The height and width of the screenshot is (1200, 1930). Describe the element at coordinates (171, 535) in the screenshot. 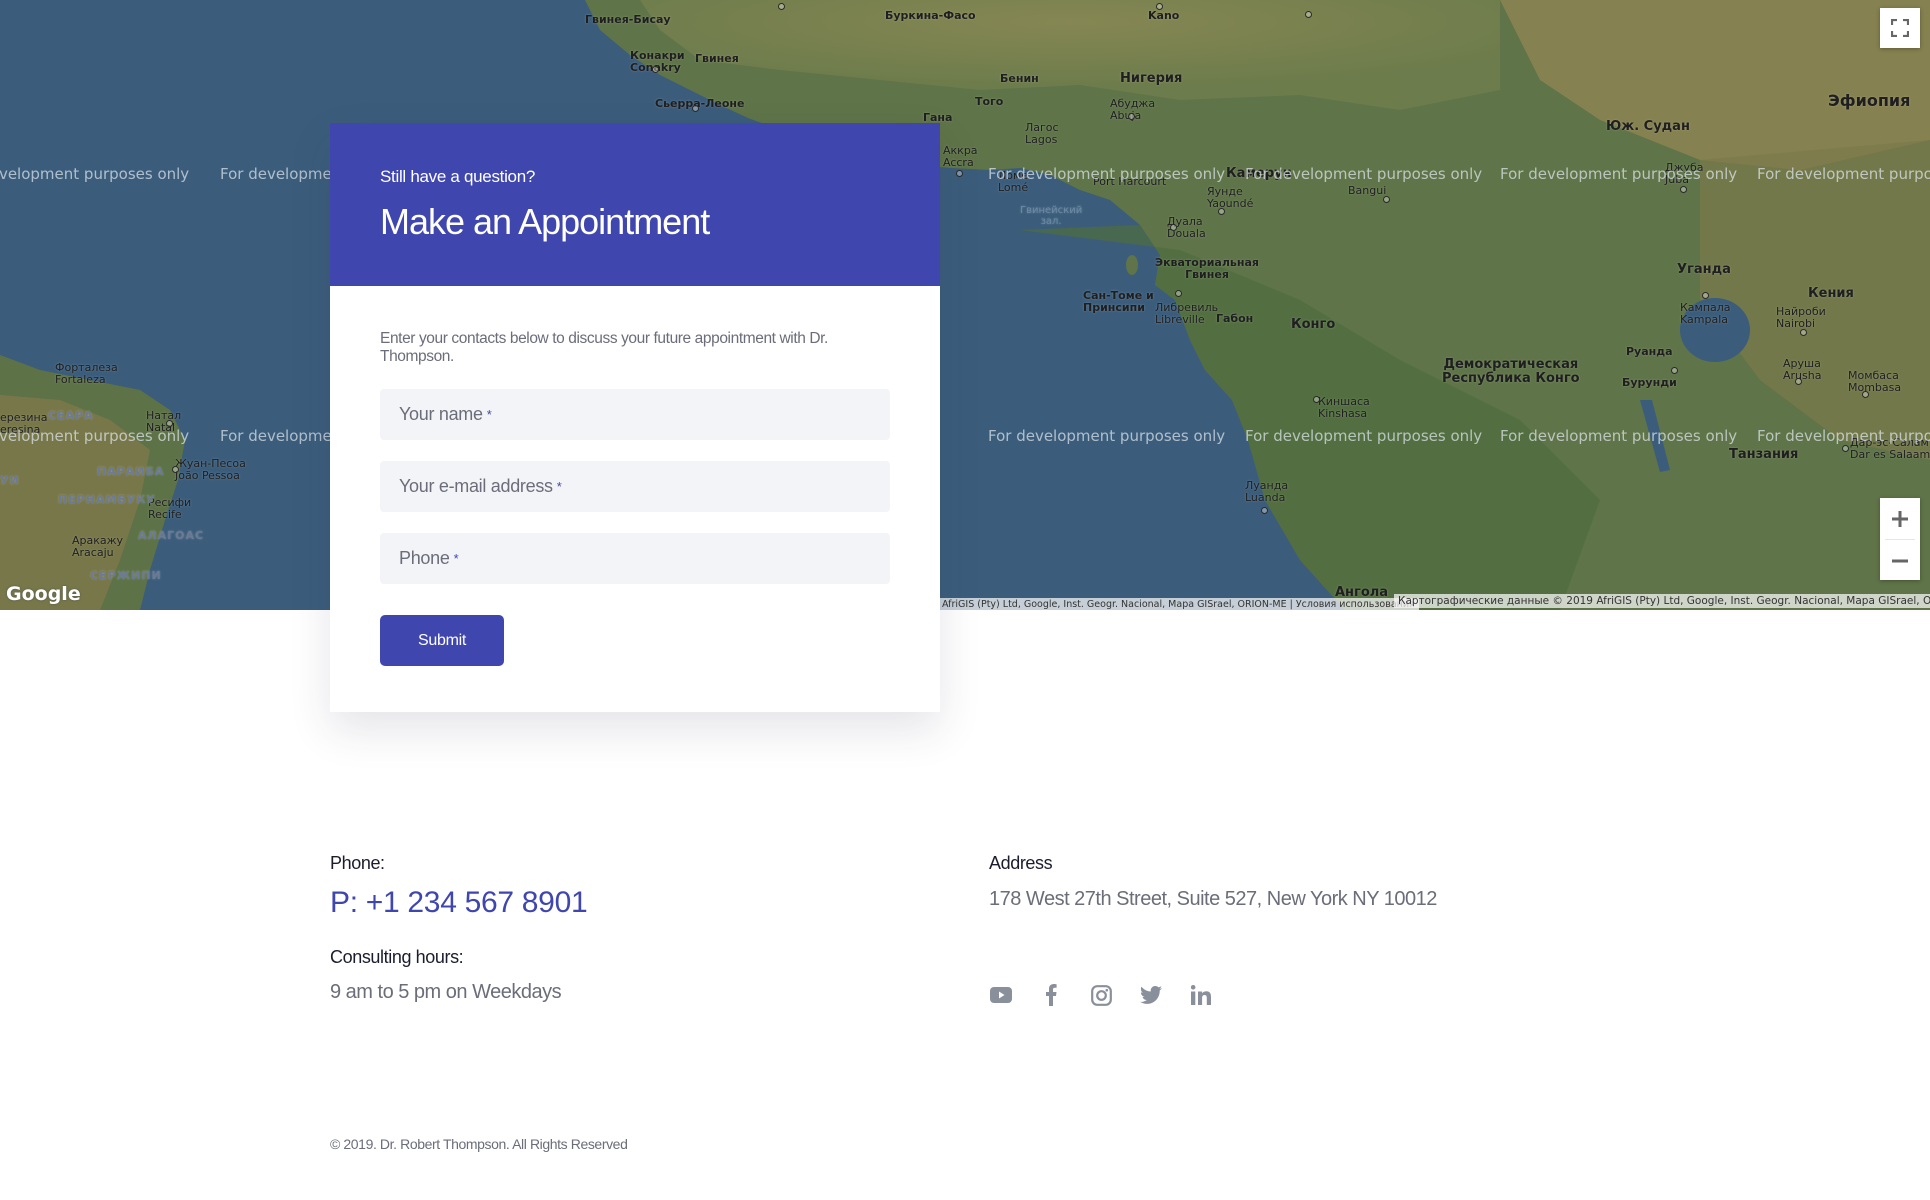

I see `map-label: АЛАГОАС` at that location.